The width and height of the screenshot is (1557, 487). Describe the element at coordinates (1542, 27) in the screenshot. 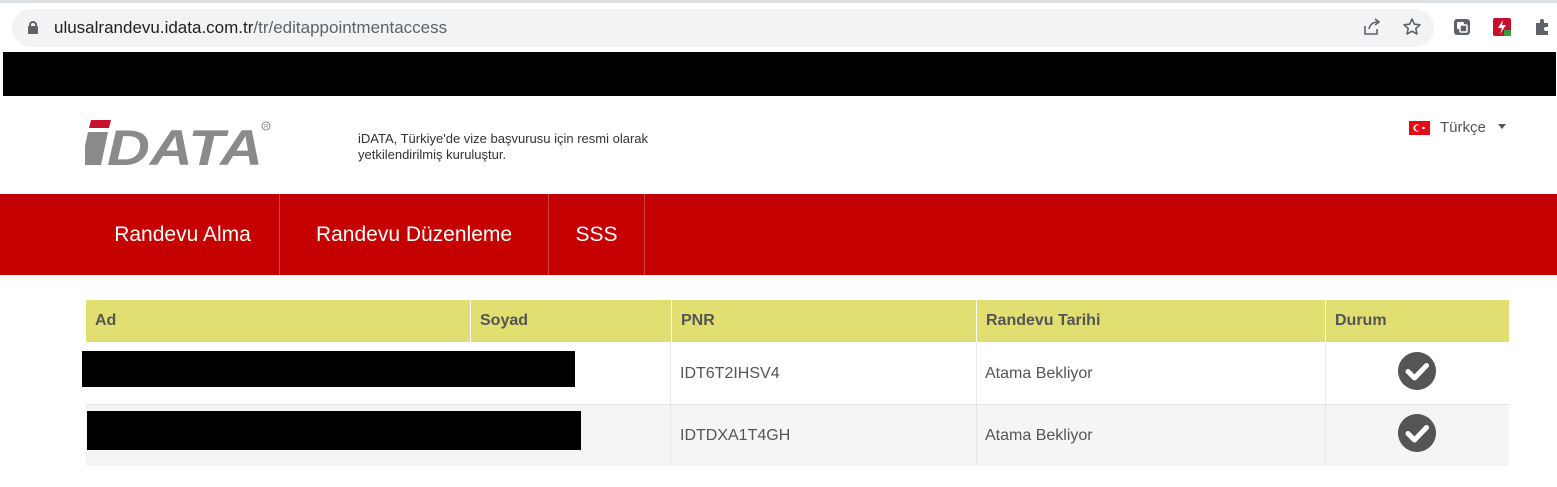

I see `puzzle-icon` at that location.